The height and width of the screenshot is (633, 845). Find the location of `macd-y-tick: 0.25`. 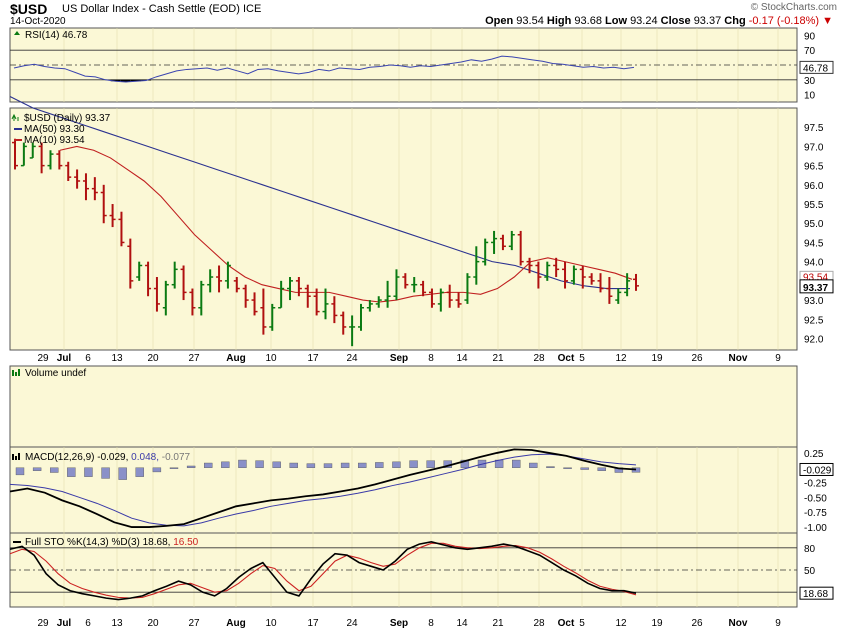

macd-y-tick: 0.25 is located at coordinates (814, 454).